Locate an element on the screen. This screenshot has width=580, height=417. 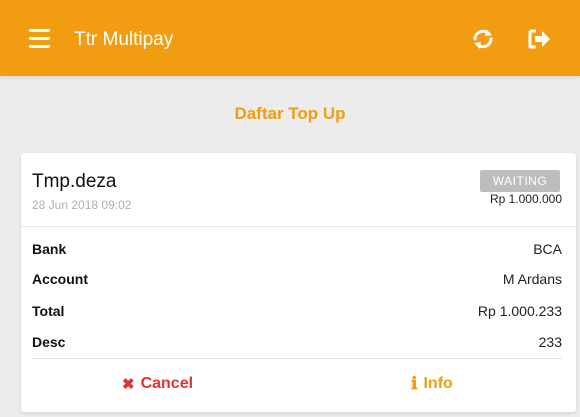
row-total: Total Rp 1.000.233 is located at coordinates (297, 311).